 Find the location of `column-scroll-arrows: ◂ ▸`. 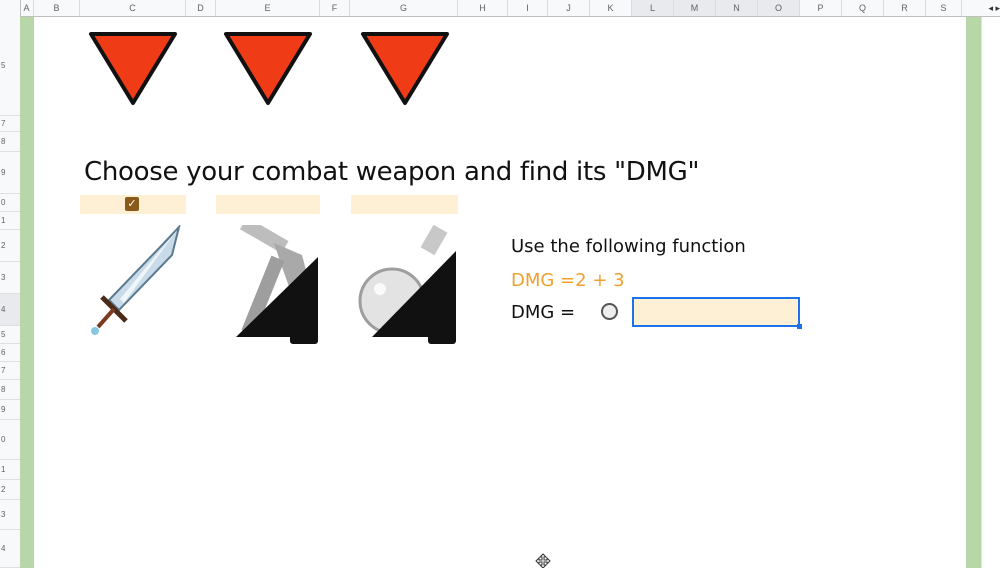

column-scroll-arrows: ◂ ▸ is located at coordinates (980, 8).